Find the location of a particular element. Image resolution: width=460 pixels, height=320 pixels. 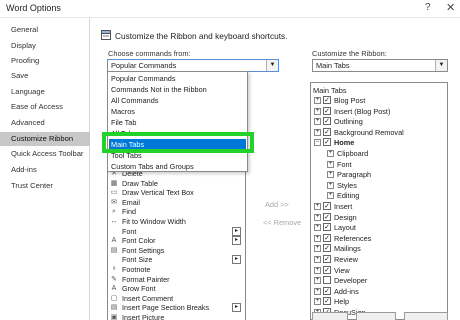

tree-tab-outlining: + ✓ Outlining is located at coordinates (379, 122).